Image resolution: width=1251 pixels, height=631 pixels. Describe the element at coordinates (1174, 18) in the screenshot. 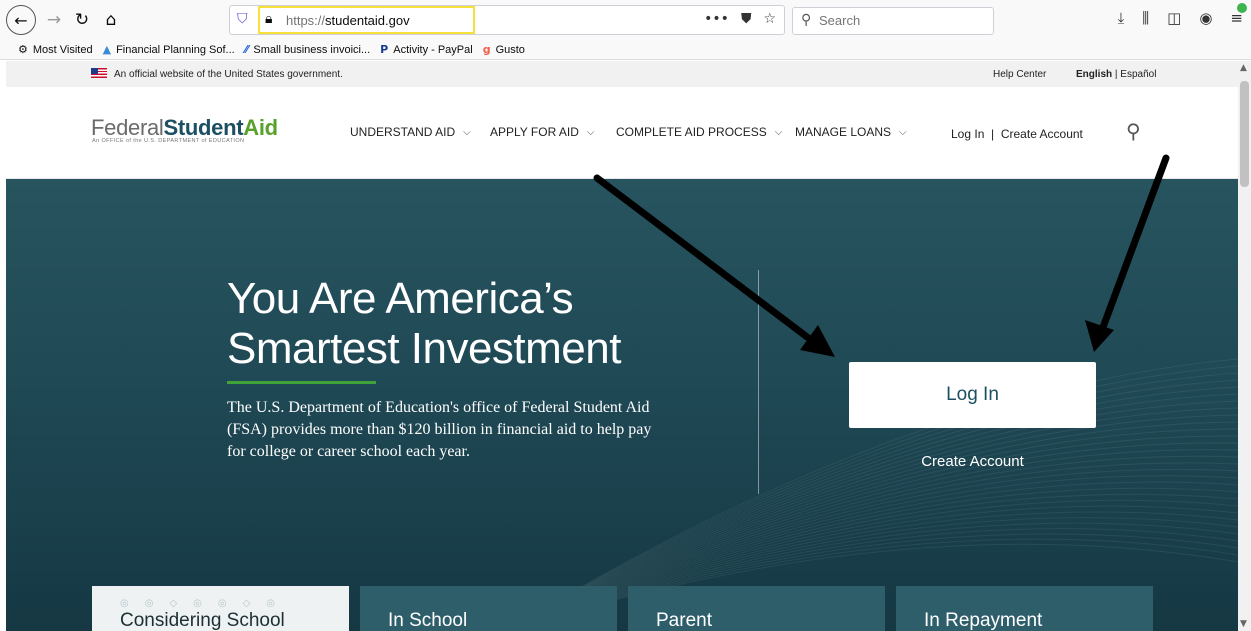

I see `sidebar-icon: ◫` at that location.